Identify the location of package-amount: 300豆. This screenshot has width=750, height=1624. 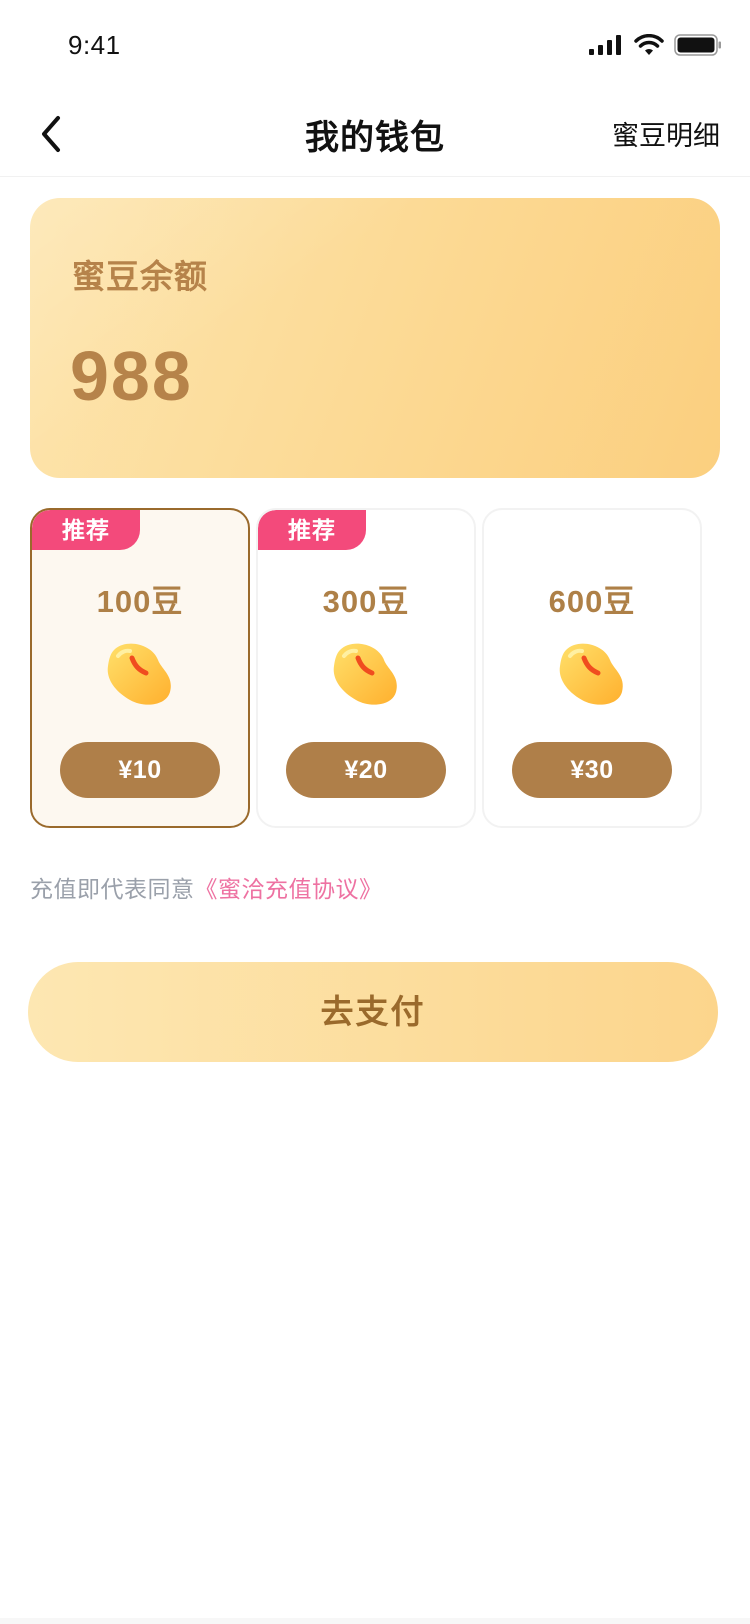
(366, 601).